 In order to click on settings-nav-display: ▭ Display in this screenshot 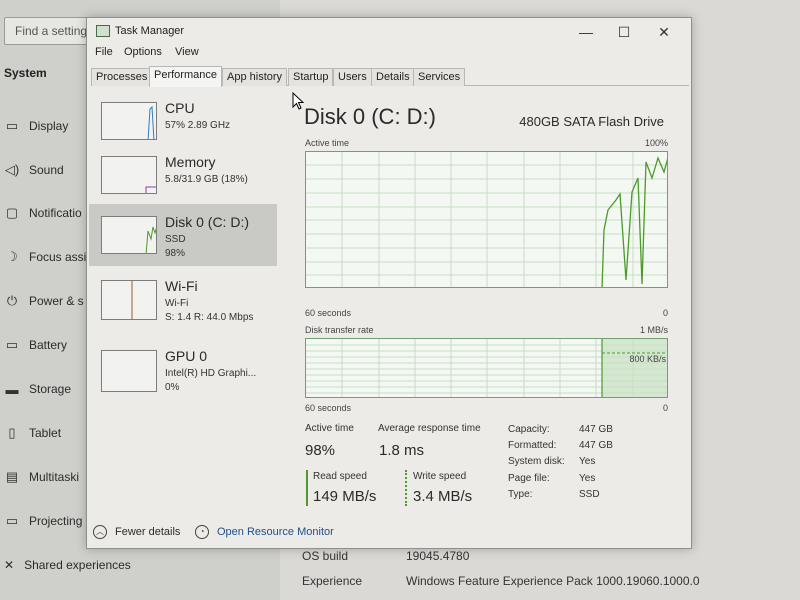, I will do `click(45, 126)`.